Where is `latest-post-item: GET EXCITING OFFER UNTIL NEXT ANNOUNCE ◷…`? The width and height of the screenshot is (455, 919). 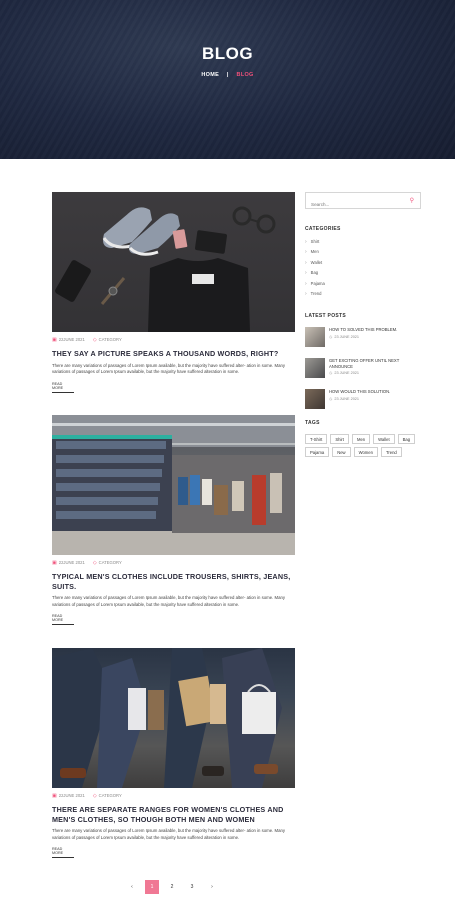
latest-post-item: GET EXCITING OFFER UNTIL NEXT ANNOUNCE ◷… is located at coordinates (363, 368).